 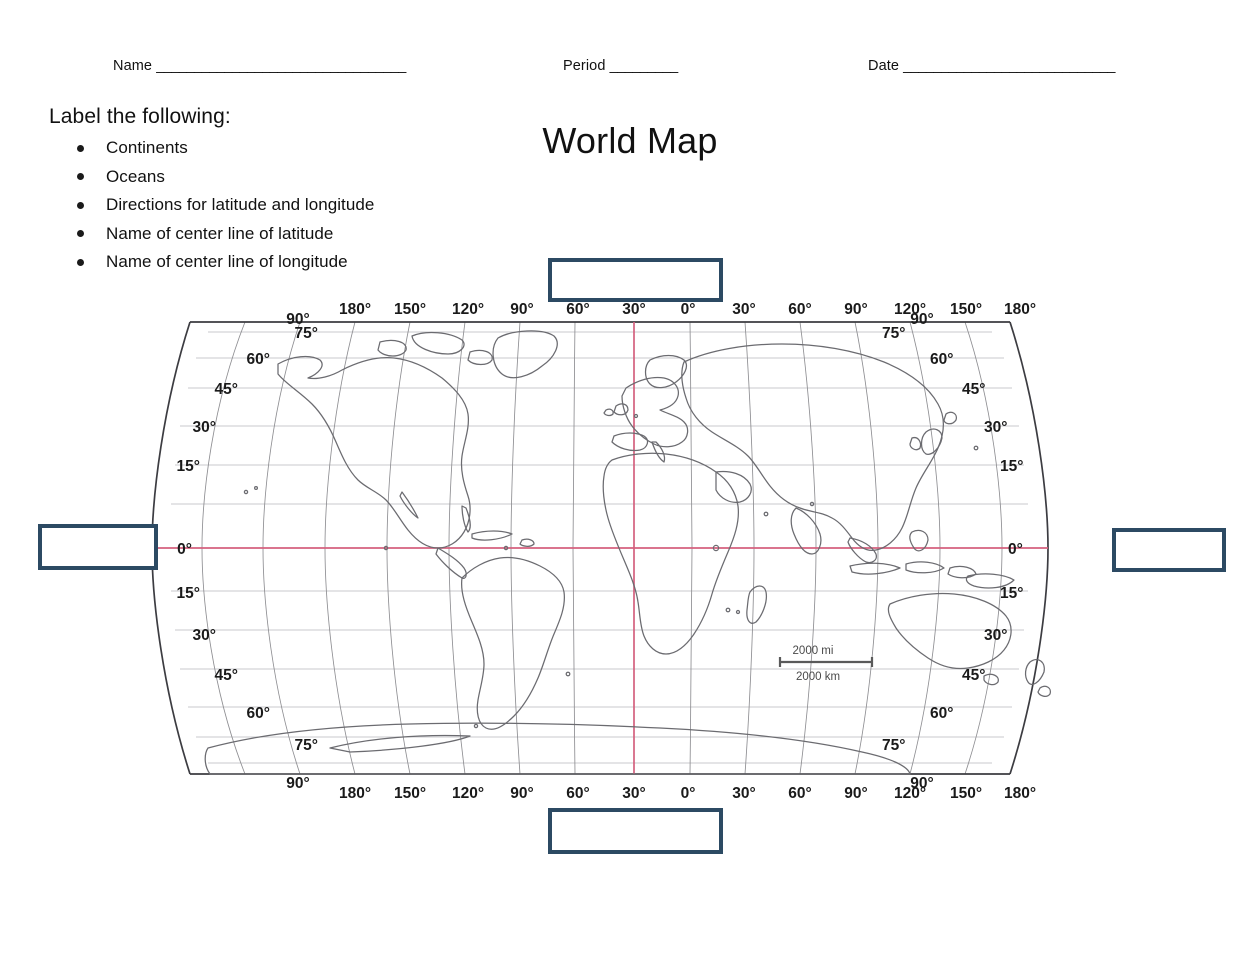 What do you see at coordinates (818, 677) in the screenshot?
I see `scale-km-label: 2000 km` at bounding box center [818, 677].